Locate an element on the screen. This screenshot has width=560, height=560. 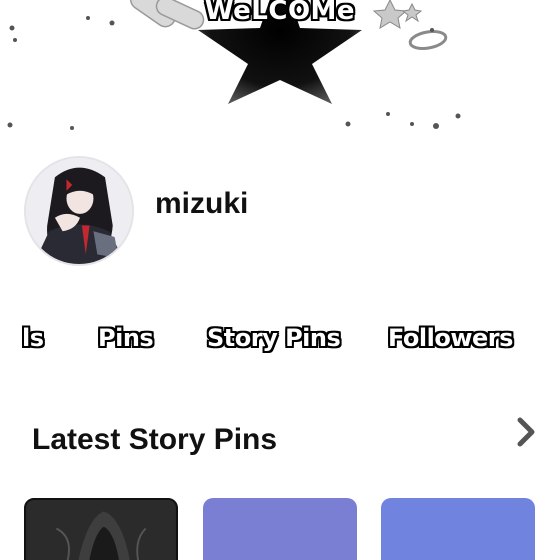
tab-followers: Followers is located at coordinates (450, 338).